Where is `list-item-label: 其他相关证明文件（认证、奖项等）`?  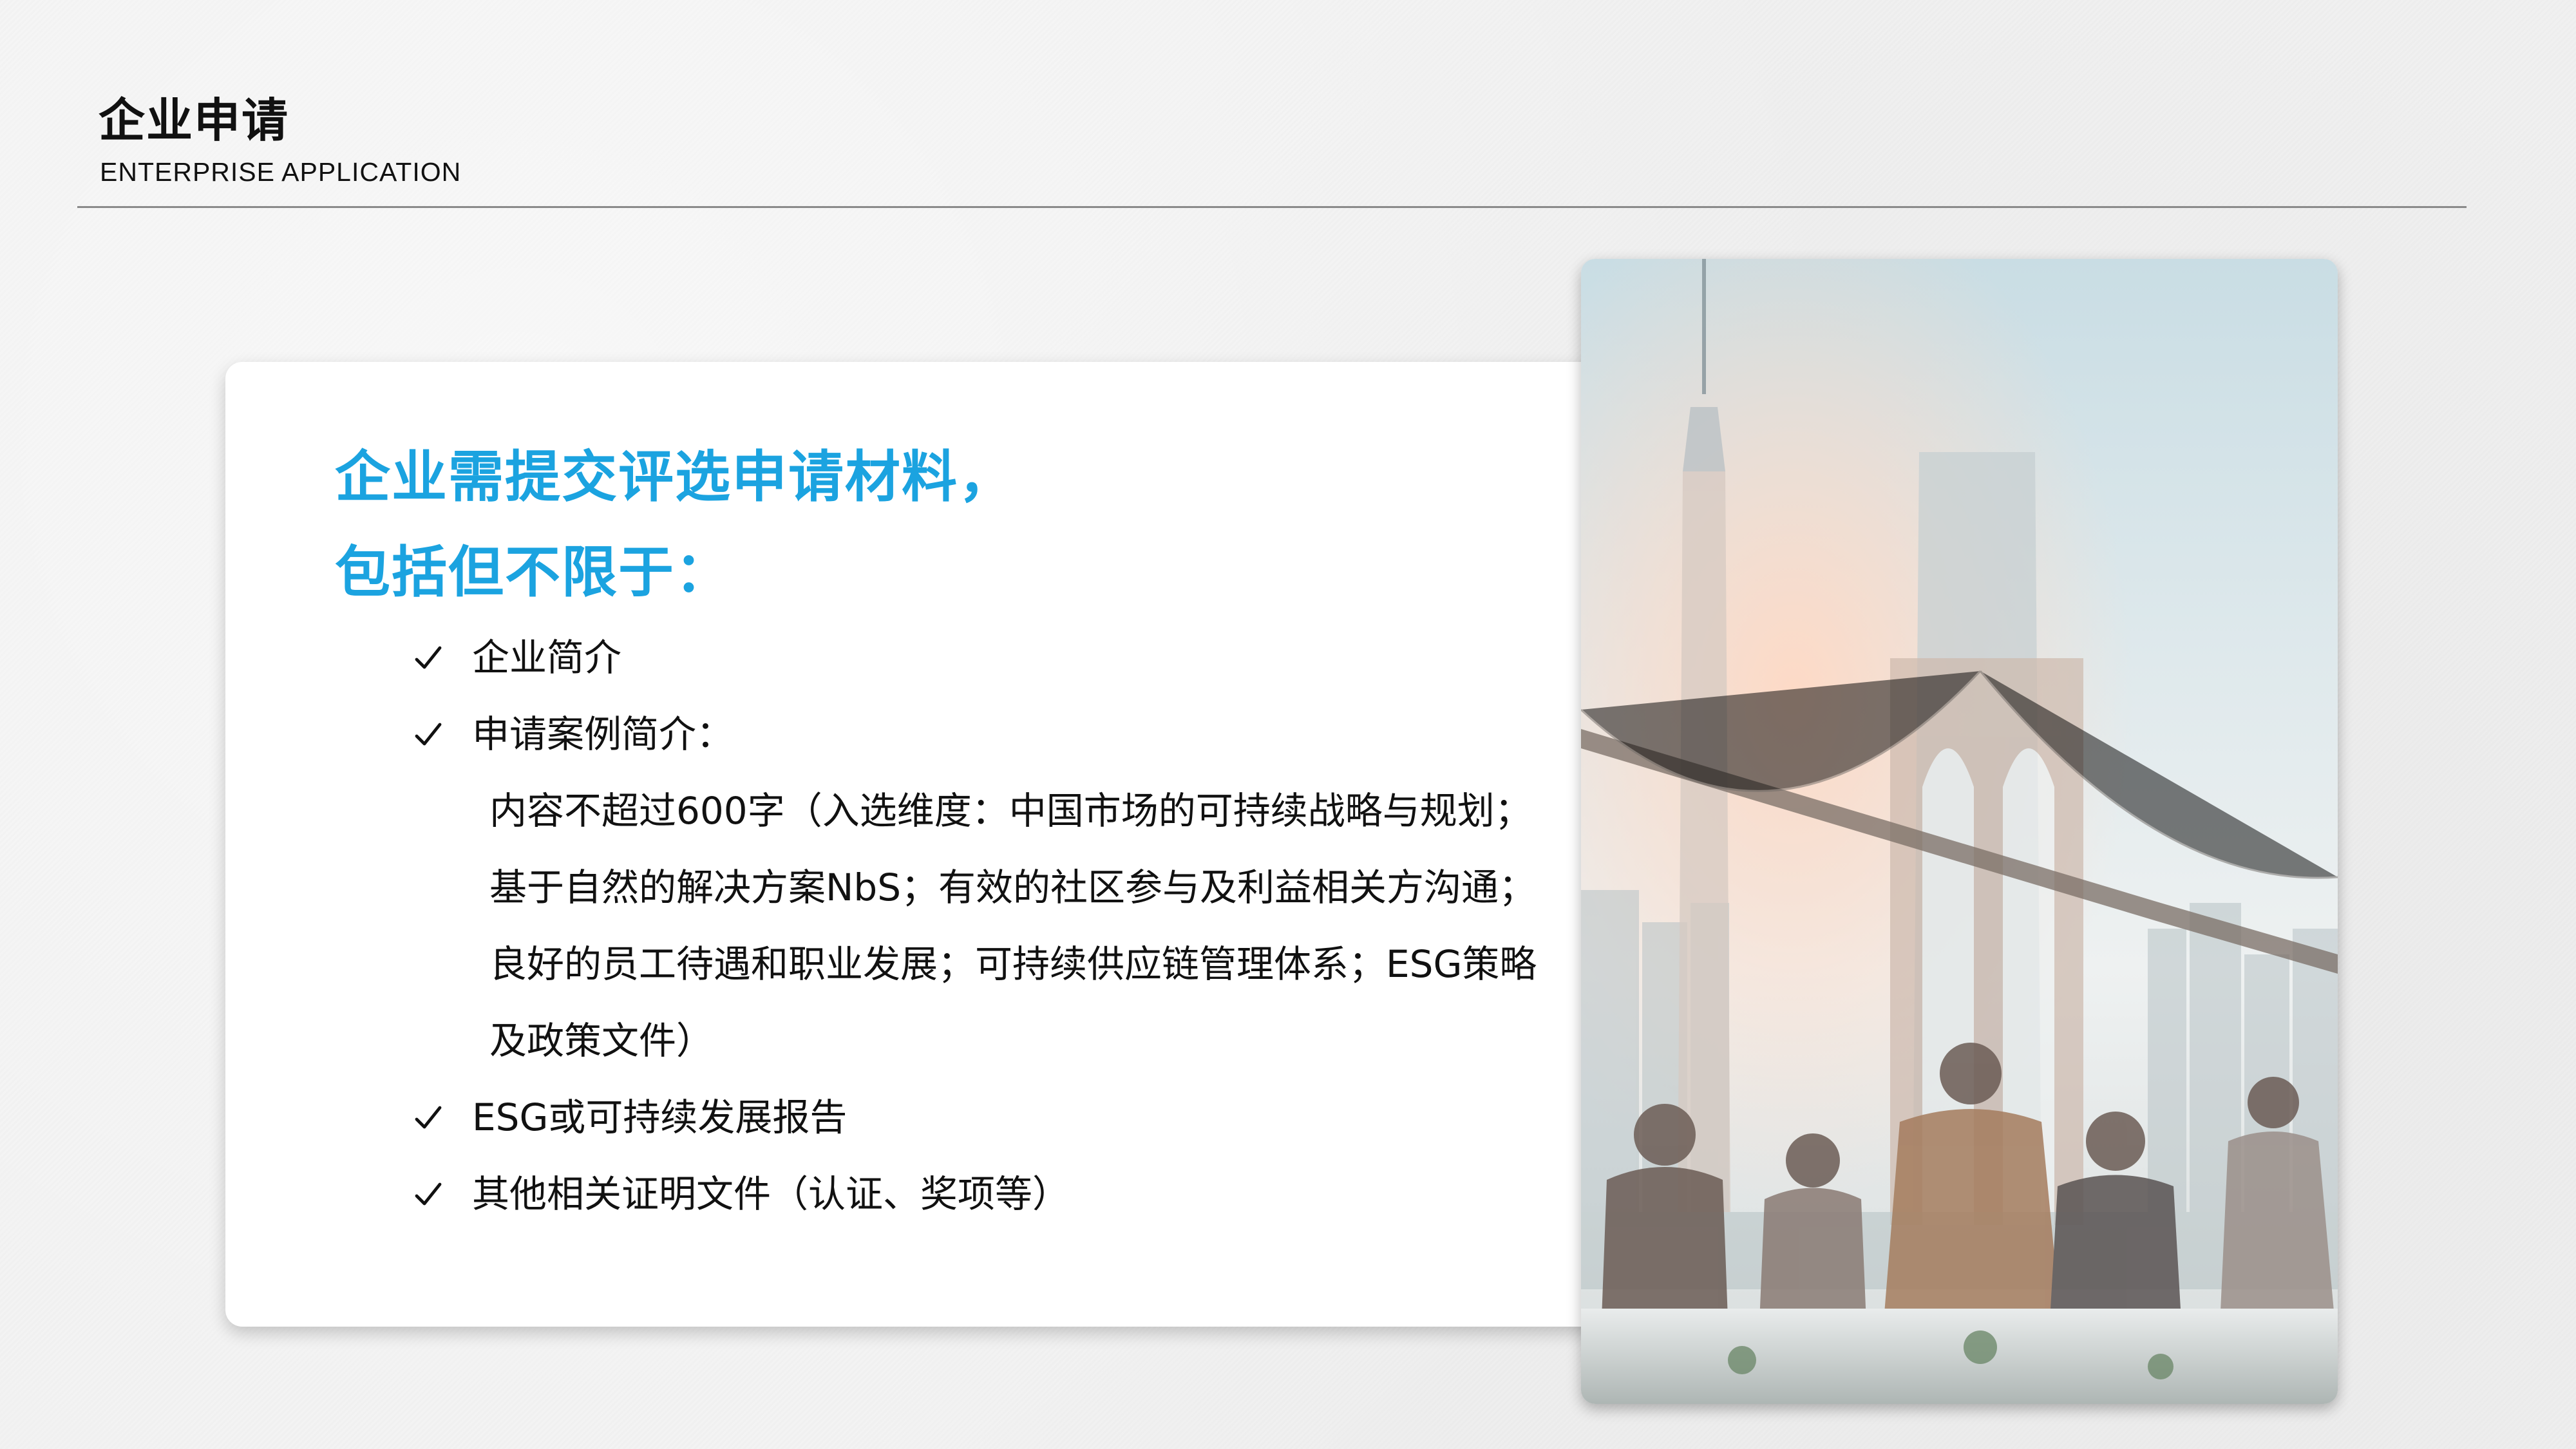
list-item-label: 其他相关证明文件（认证、奖项等） is located at coordinates (771, 1194).